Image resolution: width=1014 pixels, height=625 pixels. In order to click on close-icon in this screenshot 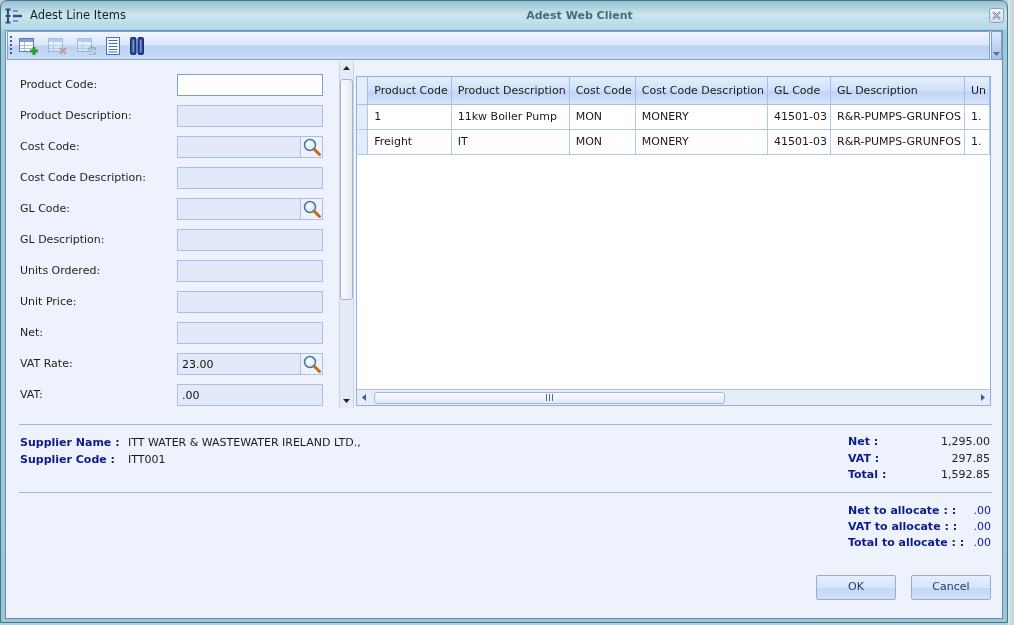, I will do `click(996, 15)`.